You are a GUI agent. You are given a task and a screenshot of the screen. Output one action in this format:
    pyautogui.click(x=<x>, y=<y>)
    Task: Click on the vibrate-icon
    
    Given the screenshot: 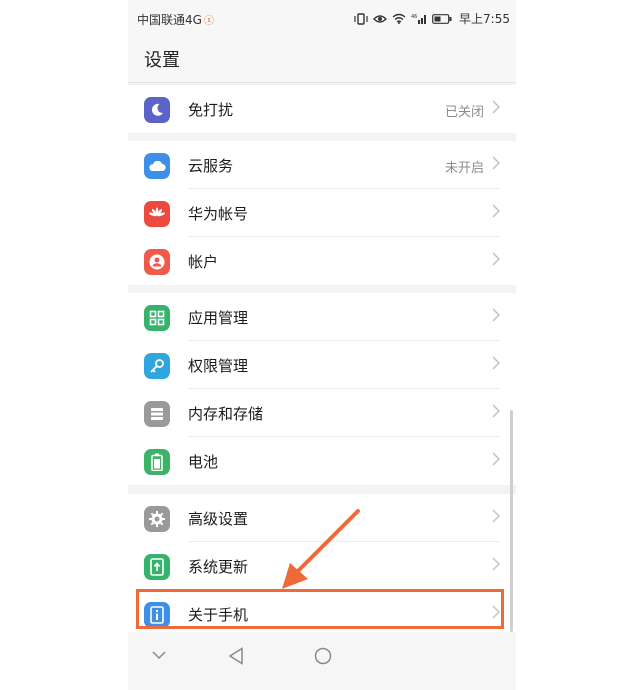 What is the action you would take?
    pyautogui.click(x=361, y=18)
    